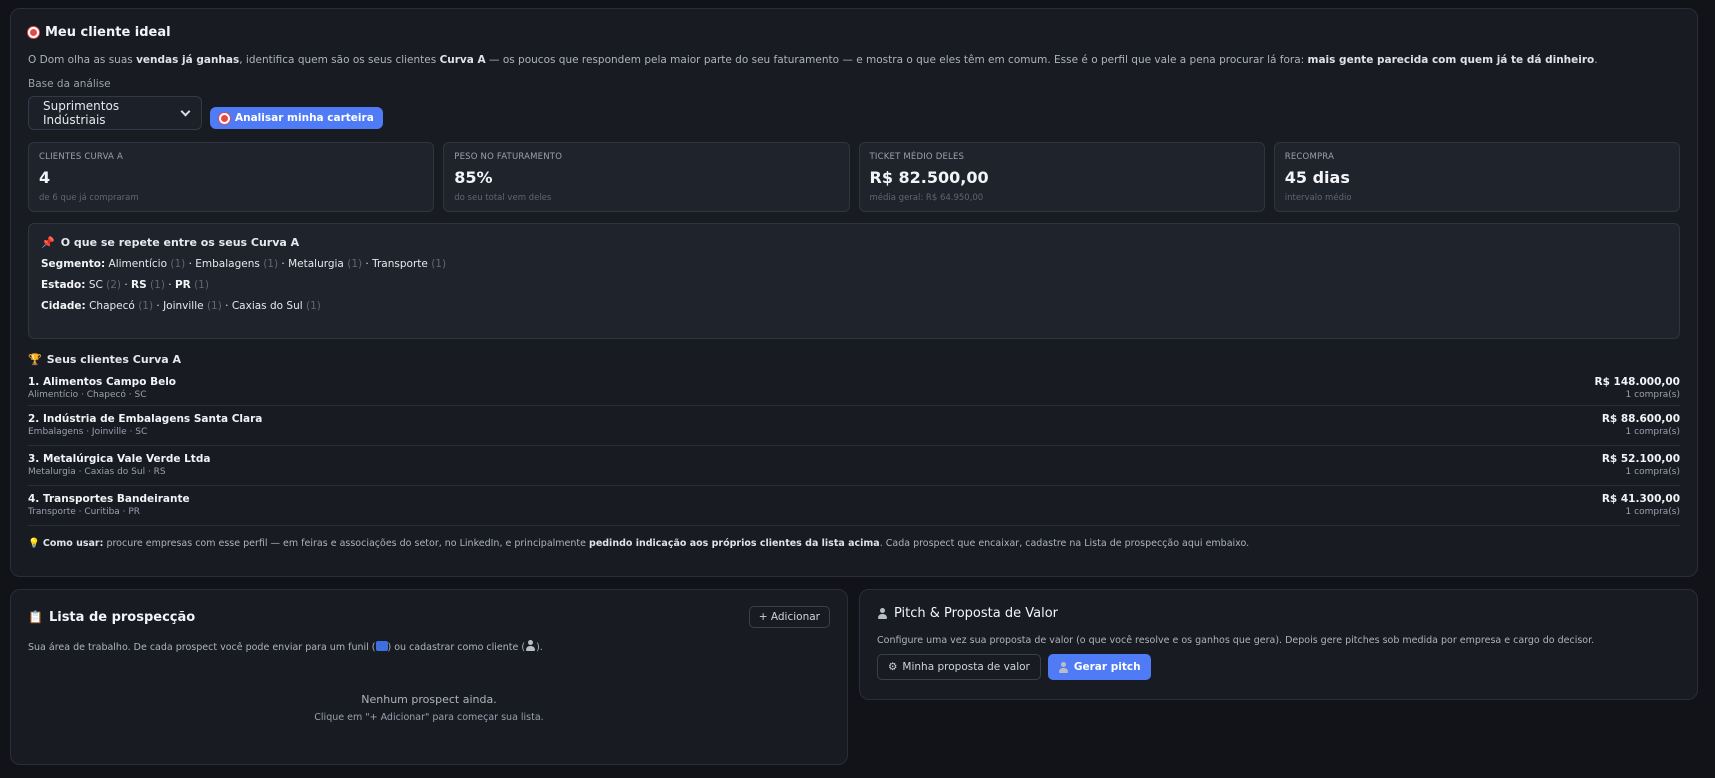  What do you see at coordinates (48, 242) in the screenshot?
I see `pin-icon: 📌` at bounding box center [48, 242].